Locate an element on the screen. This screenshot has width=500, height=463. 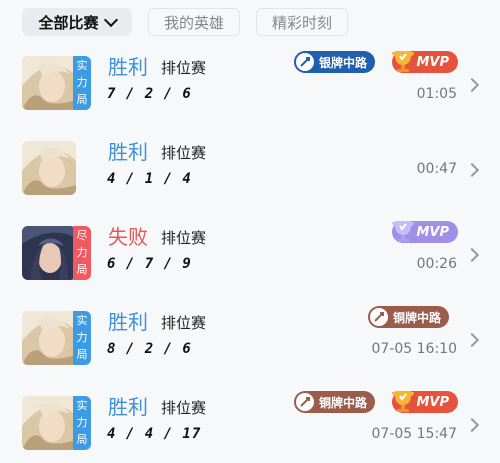
filter-highlights-label: 精彩时刻 is located at coordinates (301, 22).